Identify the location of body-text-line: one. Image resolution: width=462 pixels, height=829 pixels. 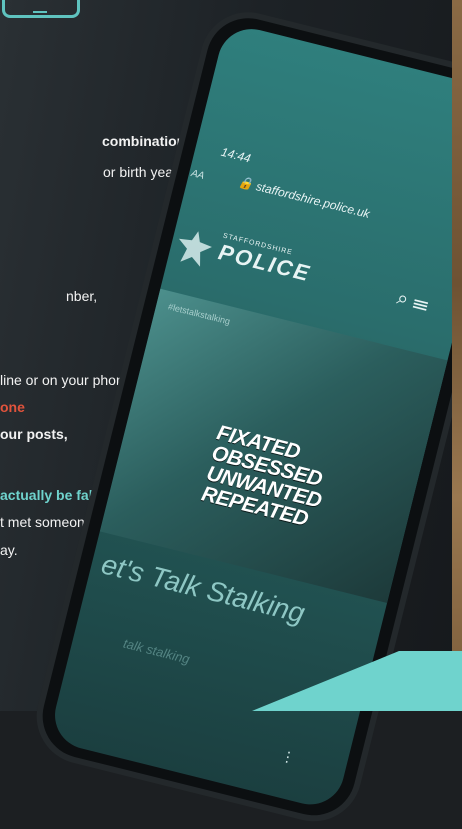
(12, 407).